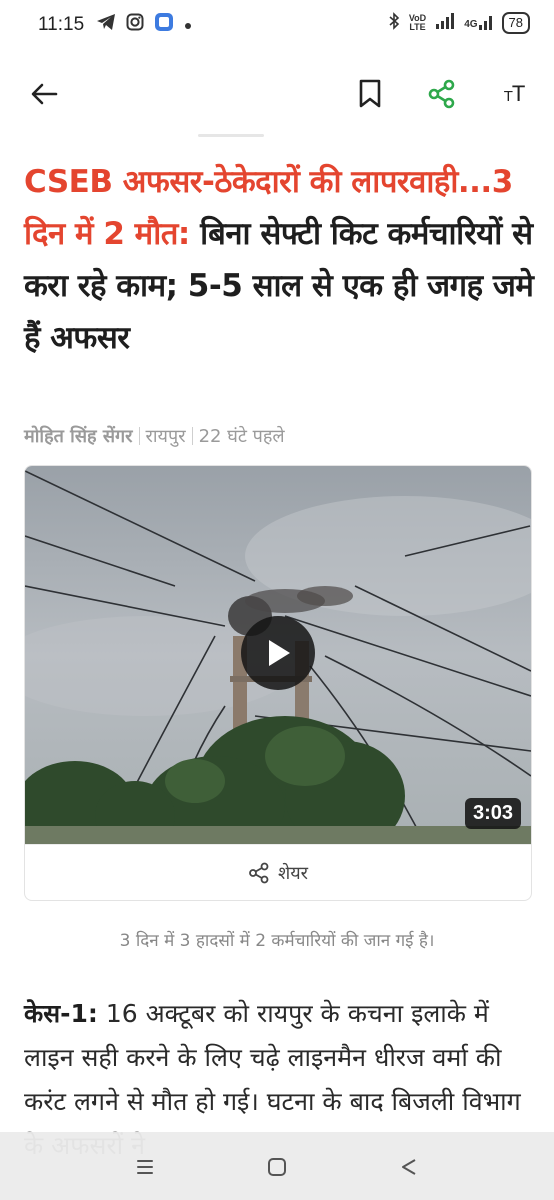 The image size is (554, 1200). Describe the element at coordinates (394, 23) in the screenshot. I see `bluetooth-icon` at that location.